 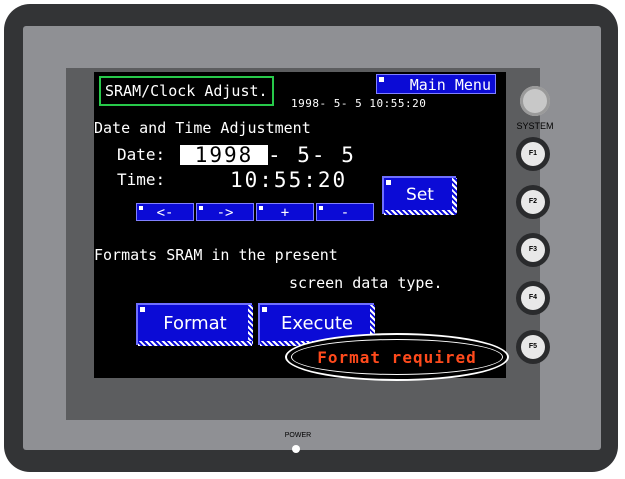 I want to click on f2-key-label: F2, so click(x=533, y=202).